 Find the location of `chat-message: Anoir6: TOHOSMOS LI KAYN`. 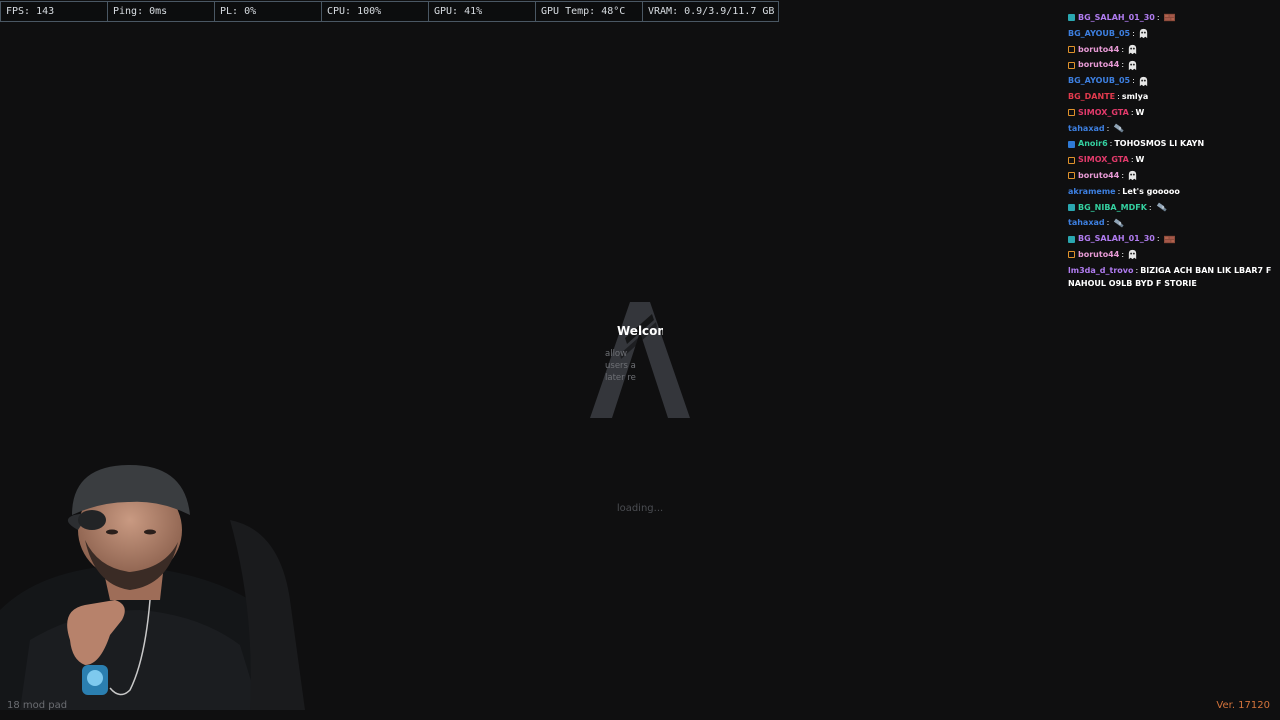

chat-message: Anoir6: TOHOSMOS LI KAYN is located at coordinates (1174, 144).